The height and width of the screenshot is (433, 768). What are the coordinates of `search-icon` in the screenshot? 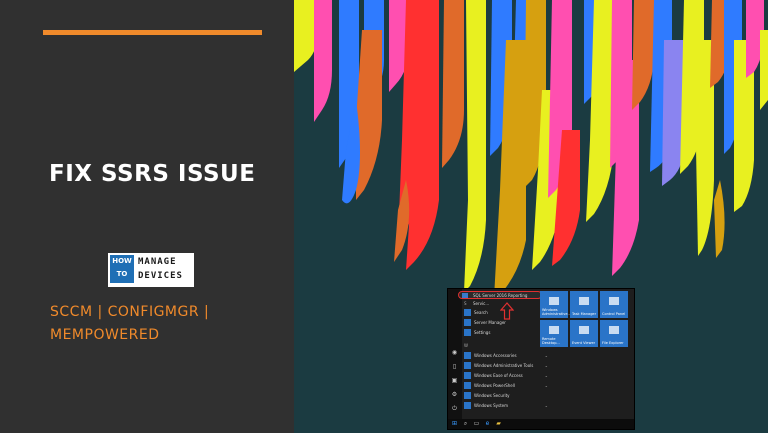 It's located at (467, 312).